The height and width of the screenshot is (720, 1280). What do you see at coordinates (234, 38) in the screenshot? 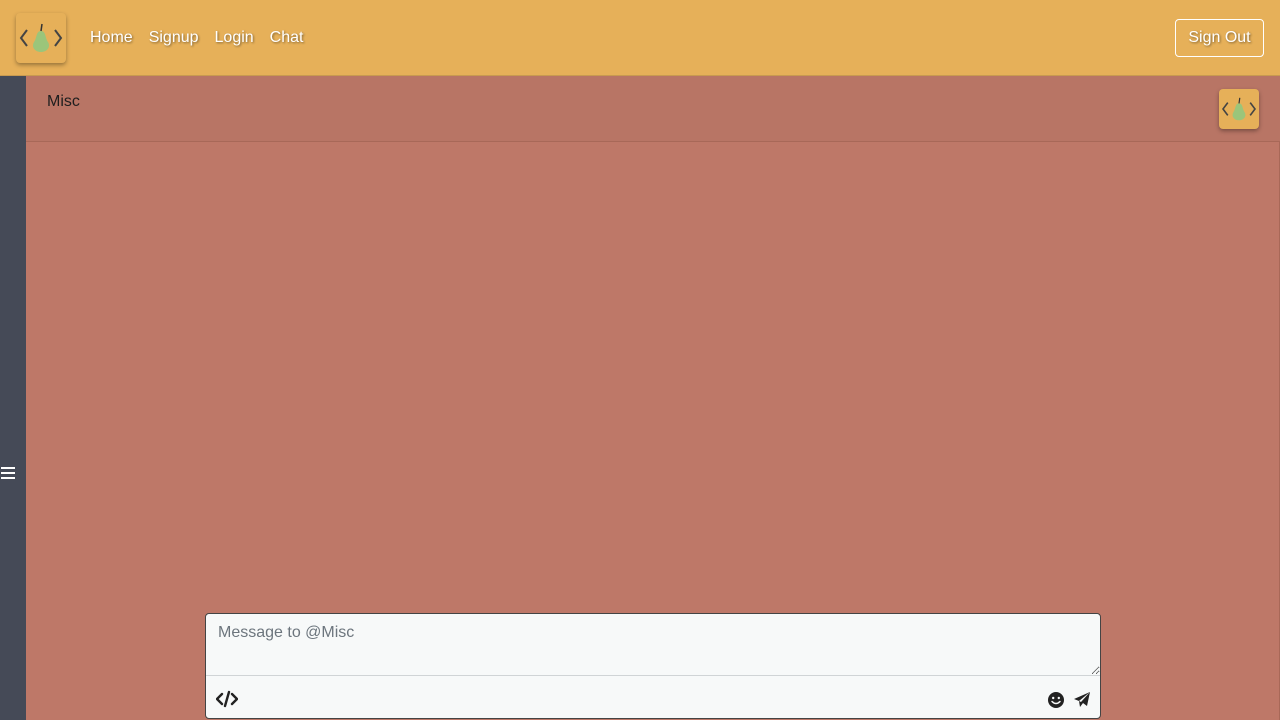
I see `nav-link-login: Login` at bounding box center [234, 38].